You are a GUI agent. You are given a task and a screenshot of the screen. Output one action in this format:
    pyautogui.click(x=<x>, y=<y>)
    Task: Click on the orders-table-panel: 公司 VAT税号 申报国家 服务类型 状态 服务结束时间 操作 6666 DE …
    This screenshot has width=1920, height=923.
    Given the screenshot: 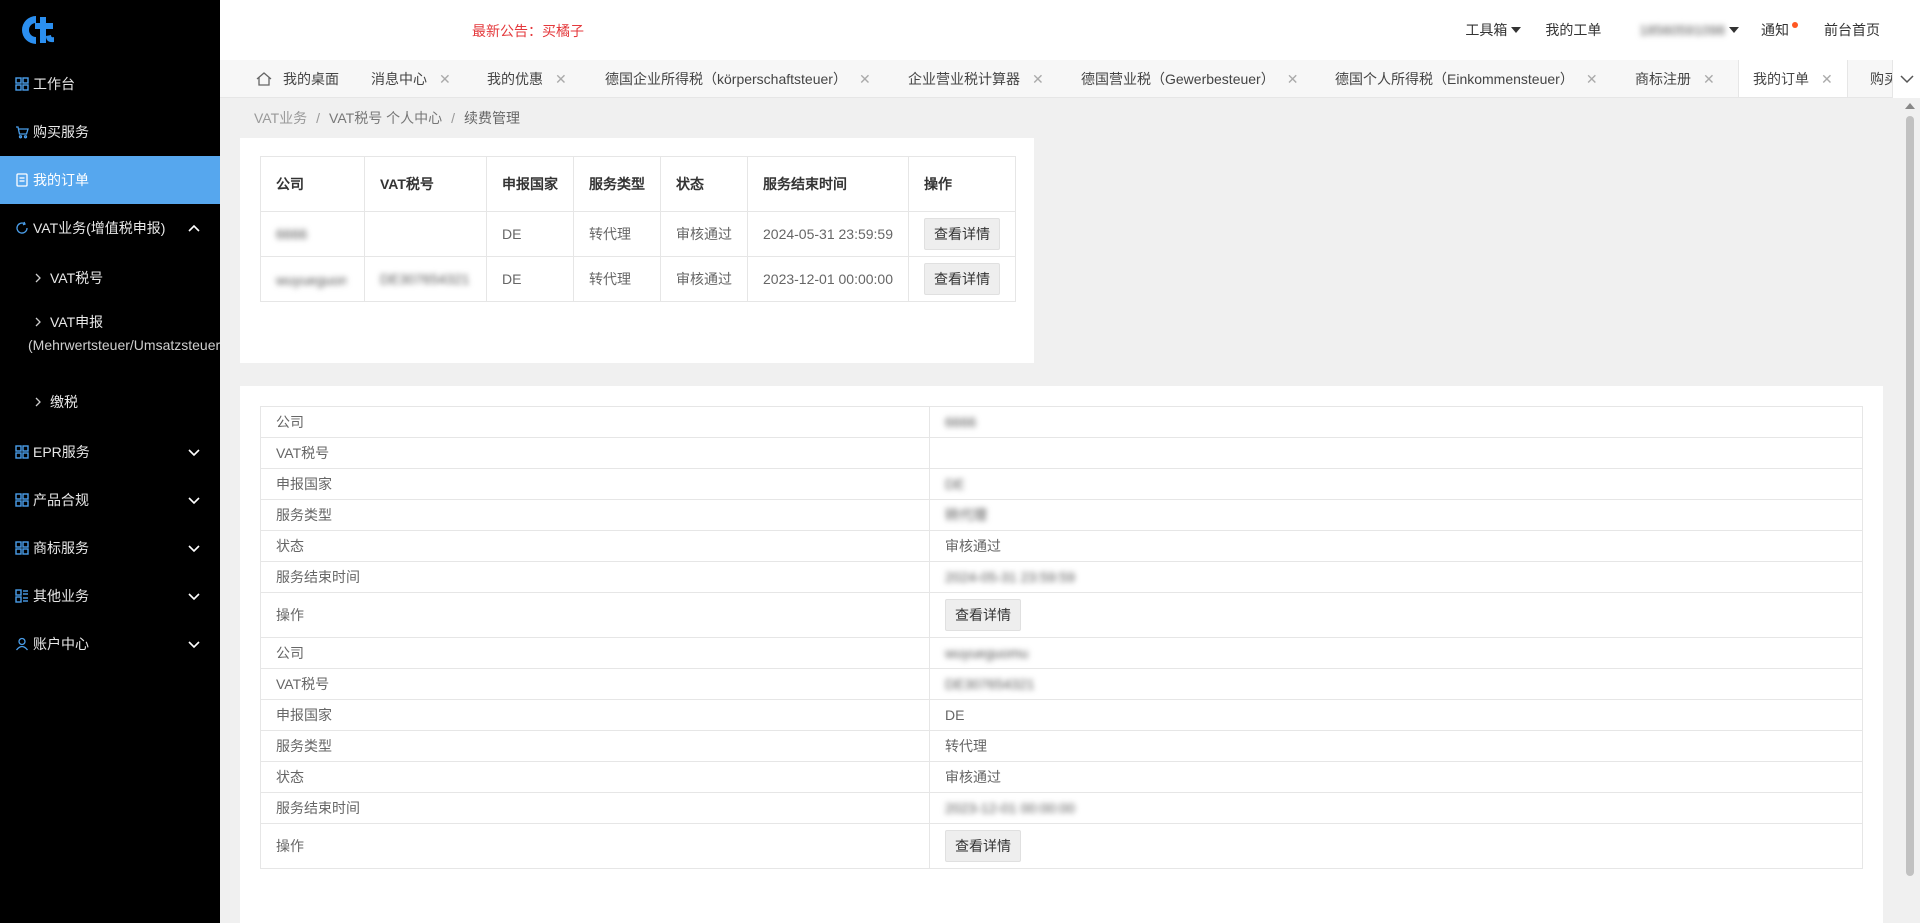 What is the action you would take?
    pyautogui.click(x=637, y=250)
    